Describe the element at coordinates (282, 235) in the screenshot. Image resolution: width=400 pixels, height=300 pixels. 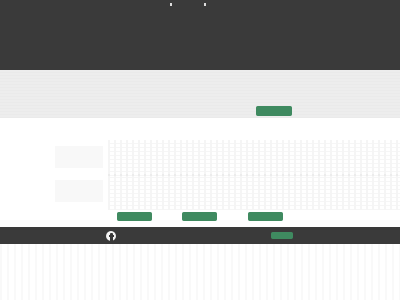
I see `footer-button` at that location.